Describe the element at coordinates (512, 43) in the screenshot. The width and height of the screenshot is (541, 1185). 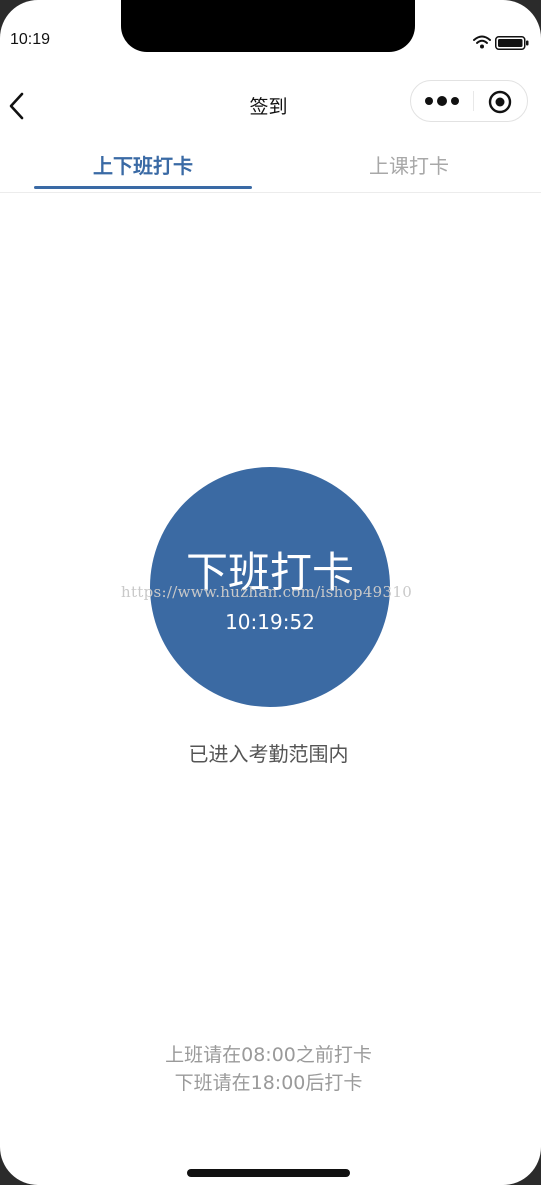
I see `battery-icon` at that location.